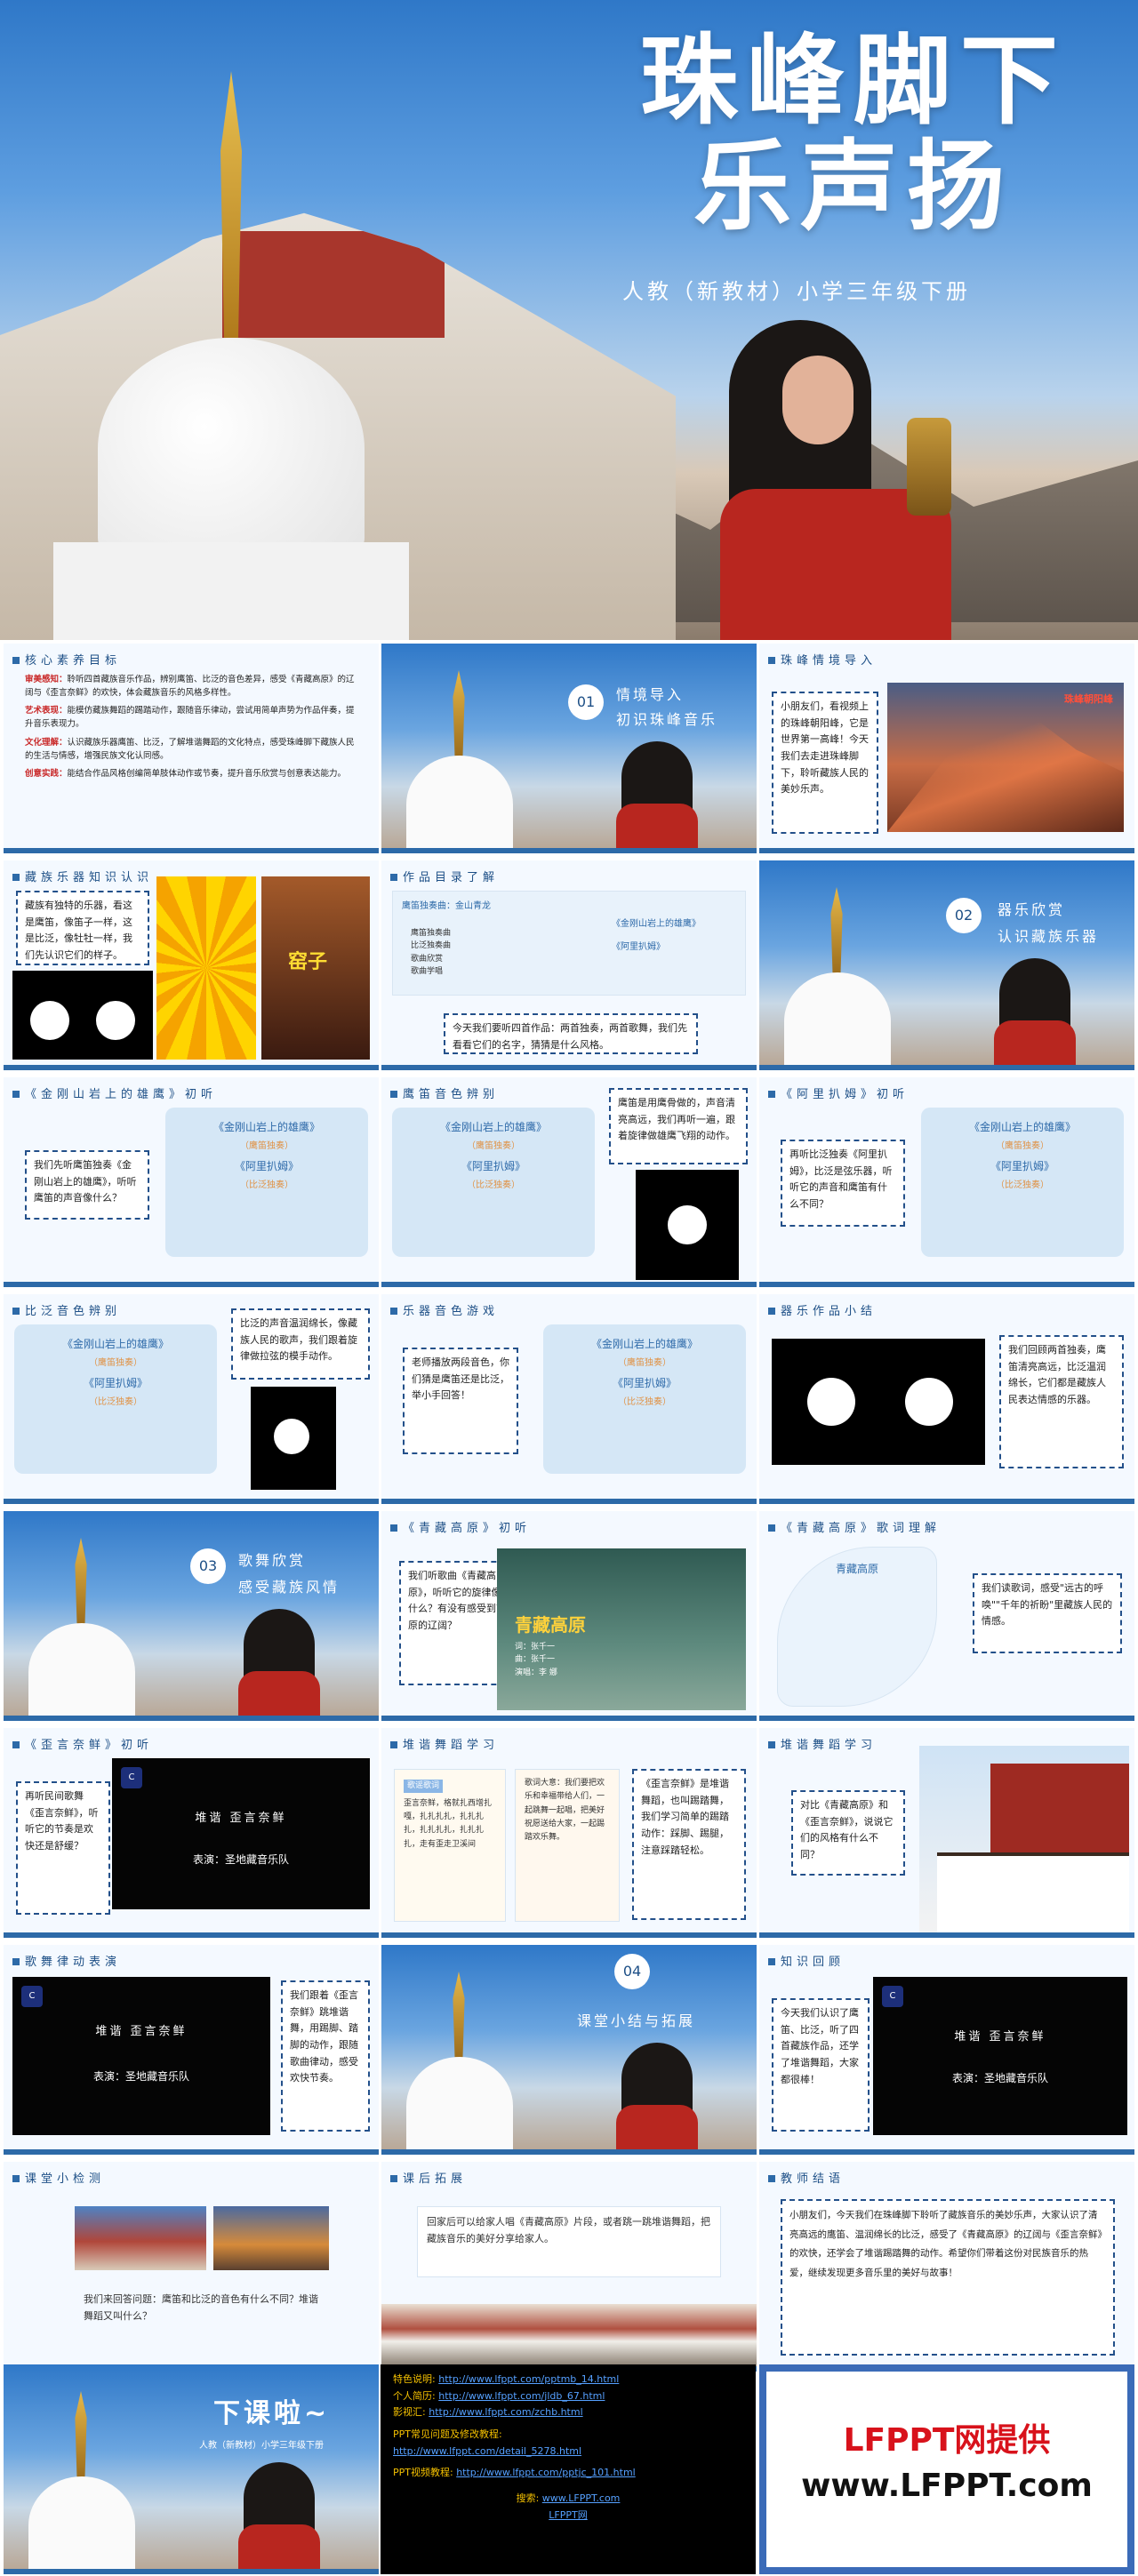 The image size is (1138, 2576). What do you see at coordinates (272, 2413) in the screenshot?
I see `class-over-title: 下课啦~` at bounding box center [272, 2413].